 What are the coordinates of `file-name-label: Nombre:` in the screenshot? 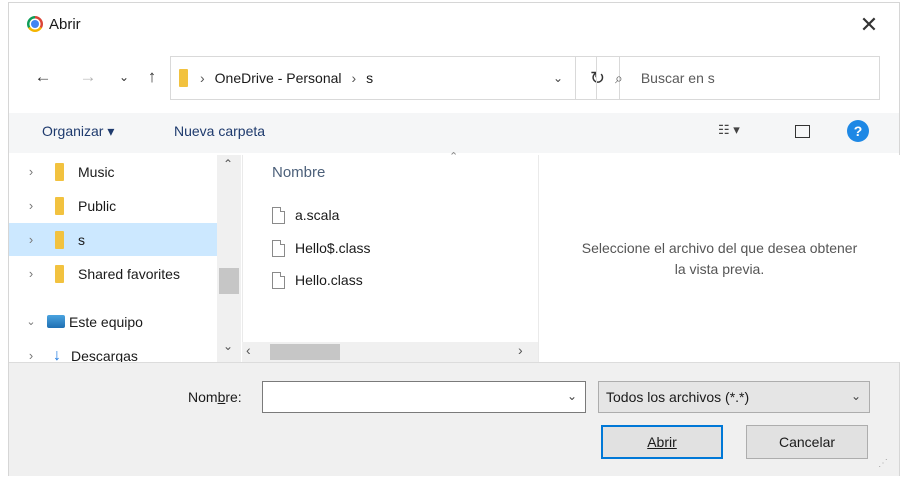 It's located at (215, 397).